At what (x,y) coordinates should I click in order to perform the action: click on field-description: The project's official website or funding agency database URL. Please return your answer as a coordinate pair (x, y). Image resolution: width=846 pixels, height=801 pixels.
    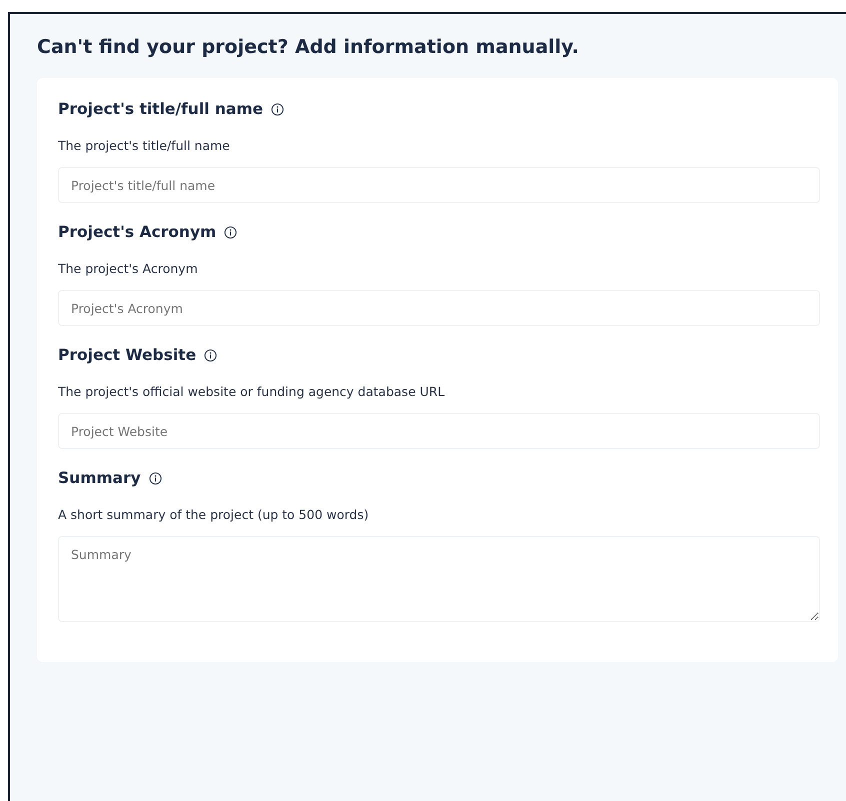
    Looking at the image, I should click on (252, 391).